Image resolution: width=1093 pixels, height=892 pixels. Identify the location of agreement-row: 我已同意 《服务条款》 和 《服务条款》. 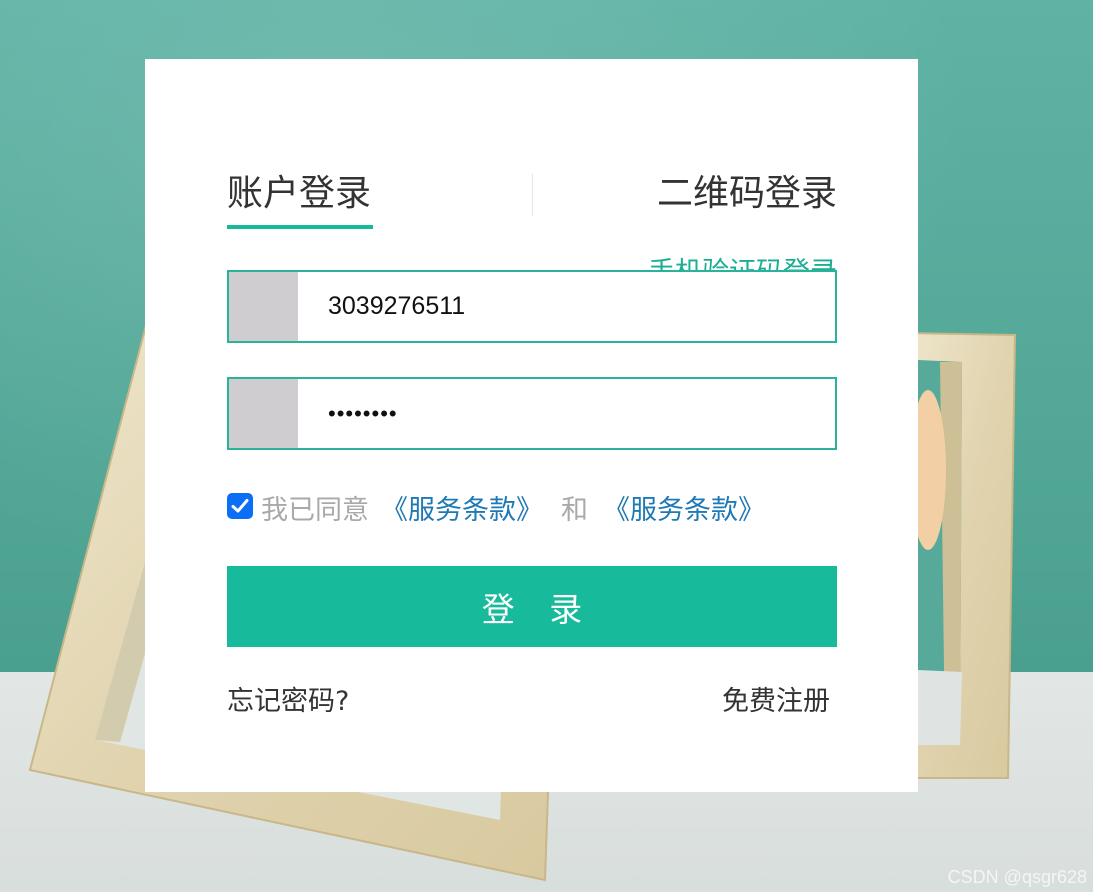
(507, 511).